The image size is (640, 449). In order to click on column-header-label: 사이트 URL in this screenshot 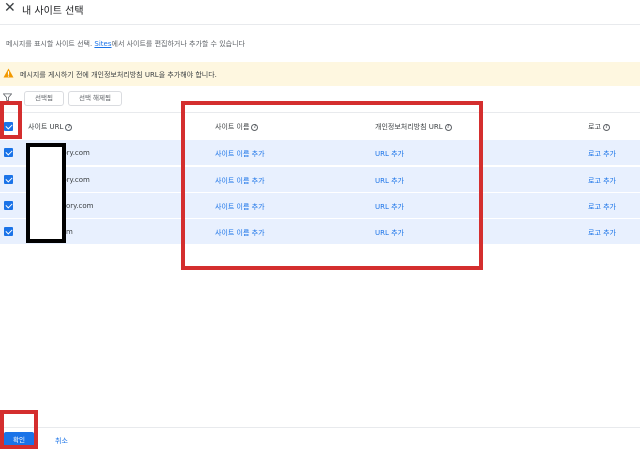, I will do `click(46, 127)`.